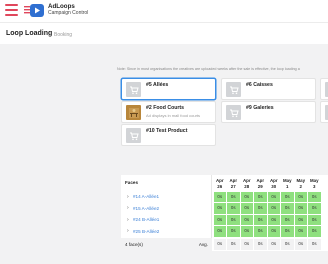  Describe the element at coordinates (168, 135) in the screenshot. I see `display-card-test-product: #10 Test Product` at that location.